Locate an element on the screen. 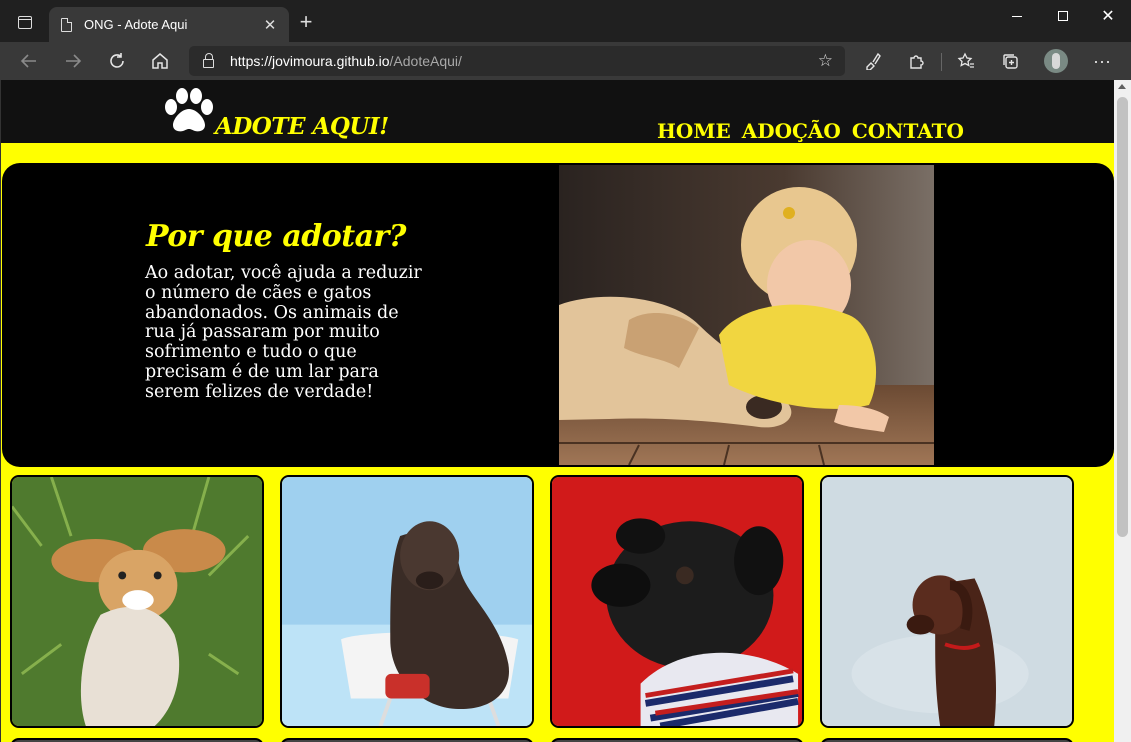  url-host: https://jovimoura.github.io is located at coordinates (310, 61).